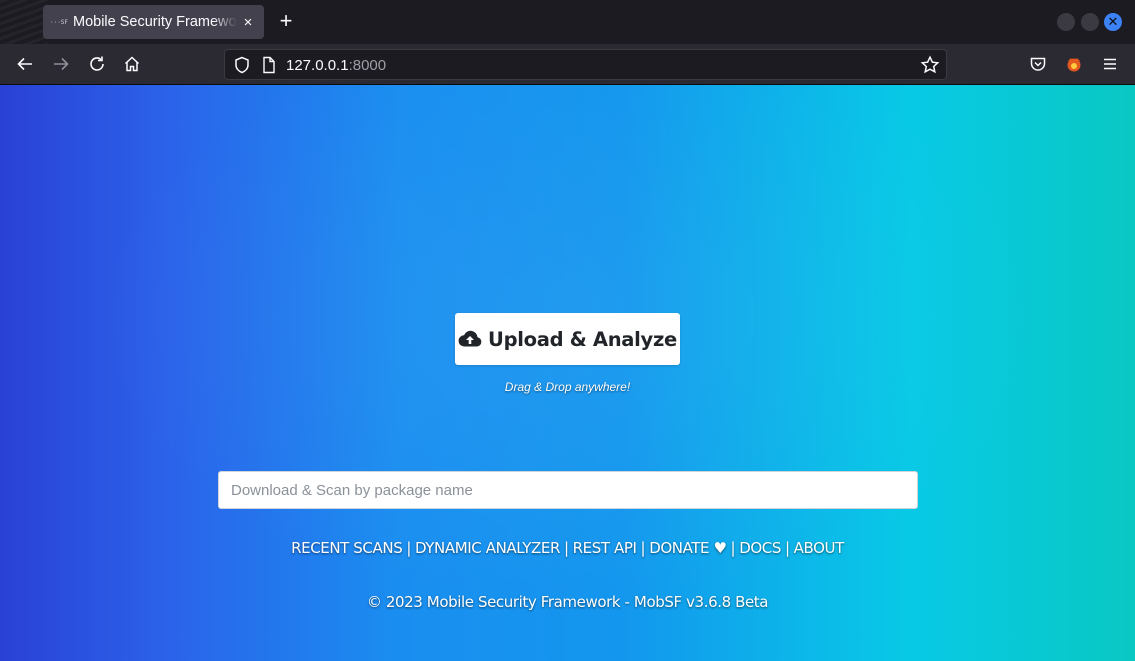  I want to click on pocket-button, so click(1038, 64).